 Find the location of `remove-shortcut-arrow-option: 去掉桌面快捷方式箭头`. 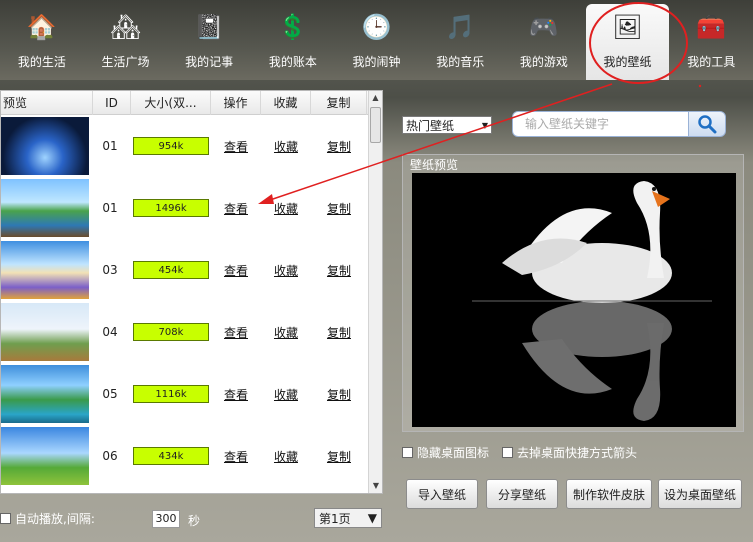

remove-shortcut-arrow-option: 去掉桌面快捷方式箭头 is located at coordinates (569, 452).